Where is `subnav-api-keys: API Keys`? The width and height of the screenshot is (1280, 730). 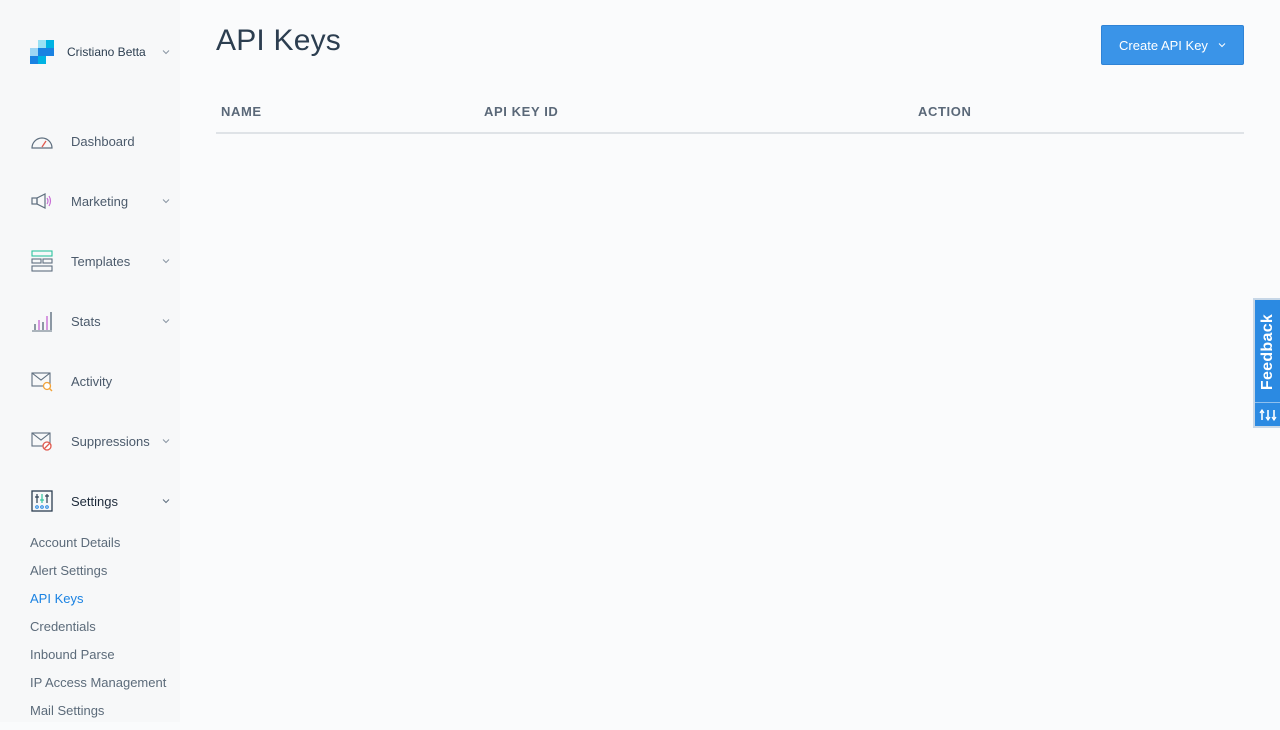 subnav-api-keys: API Keys is located at coordinates (98, 604).